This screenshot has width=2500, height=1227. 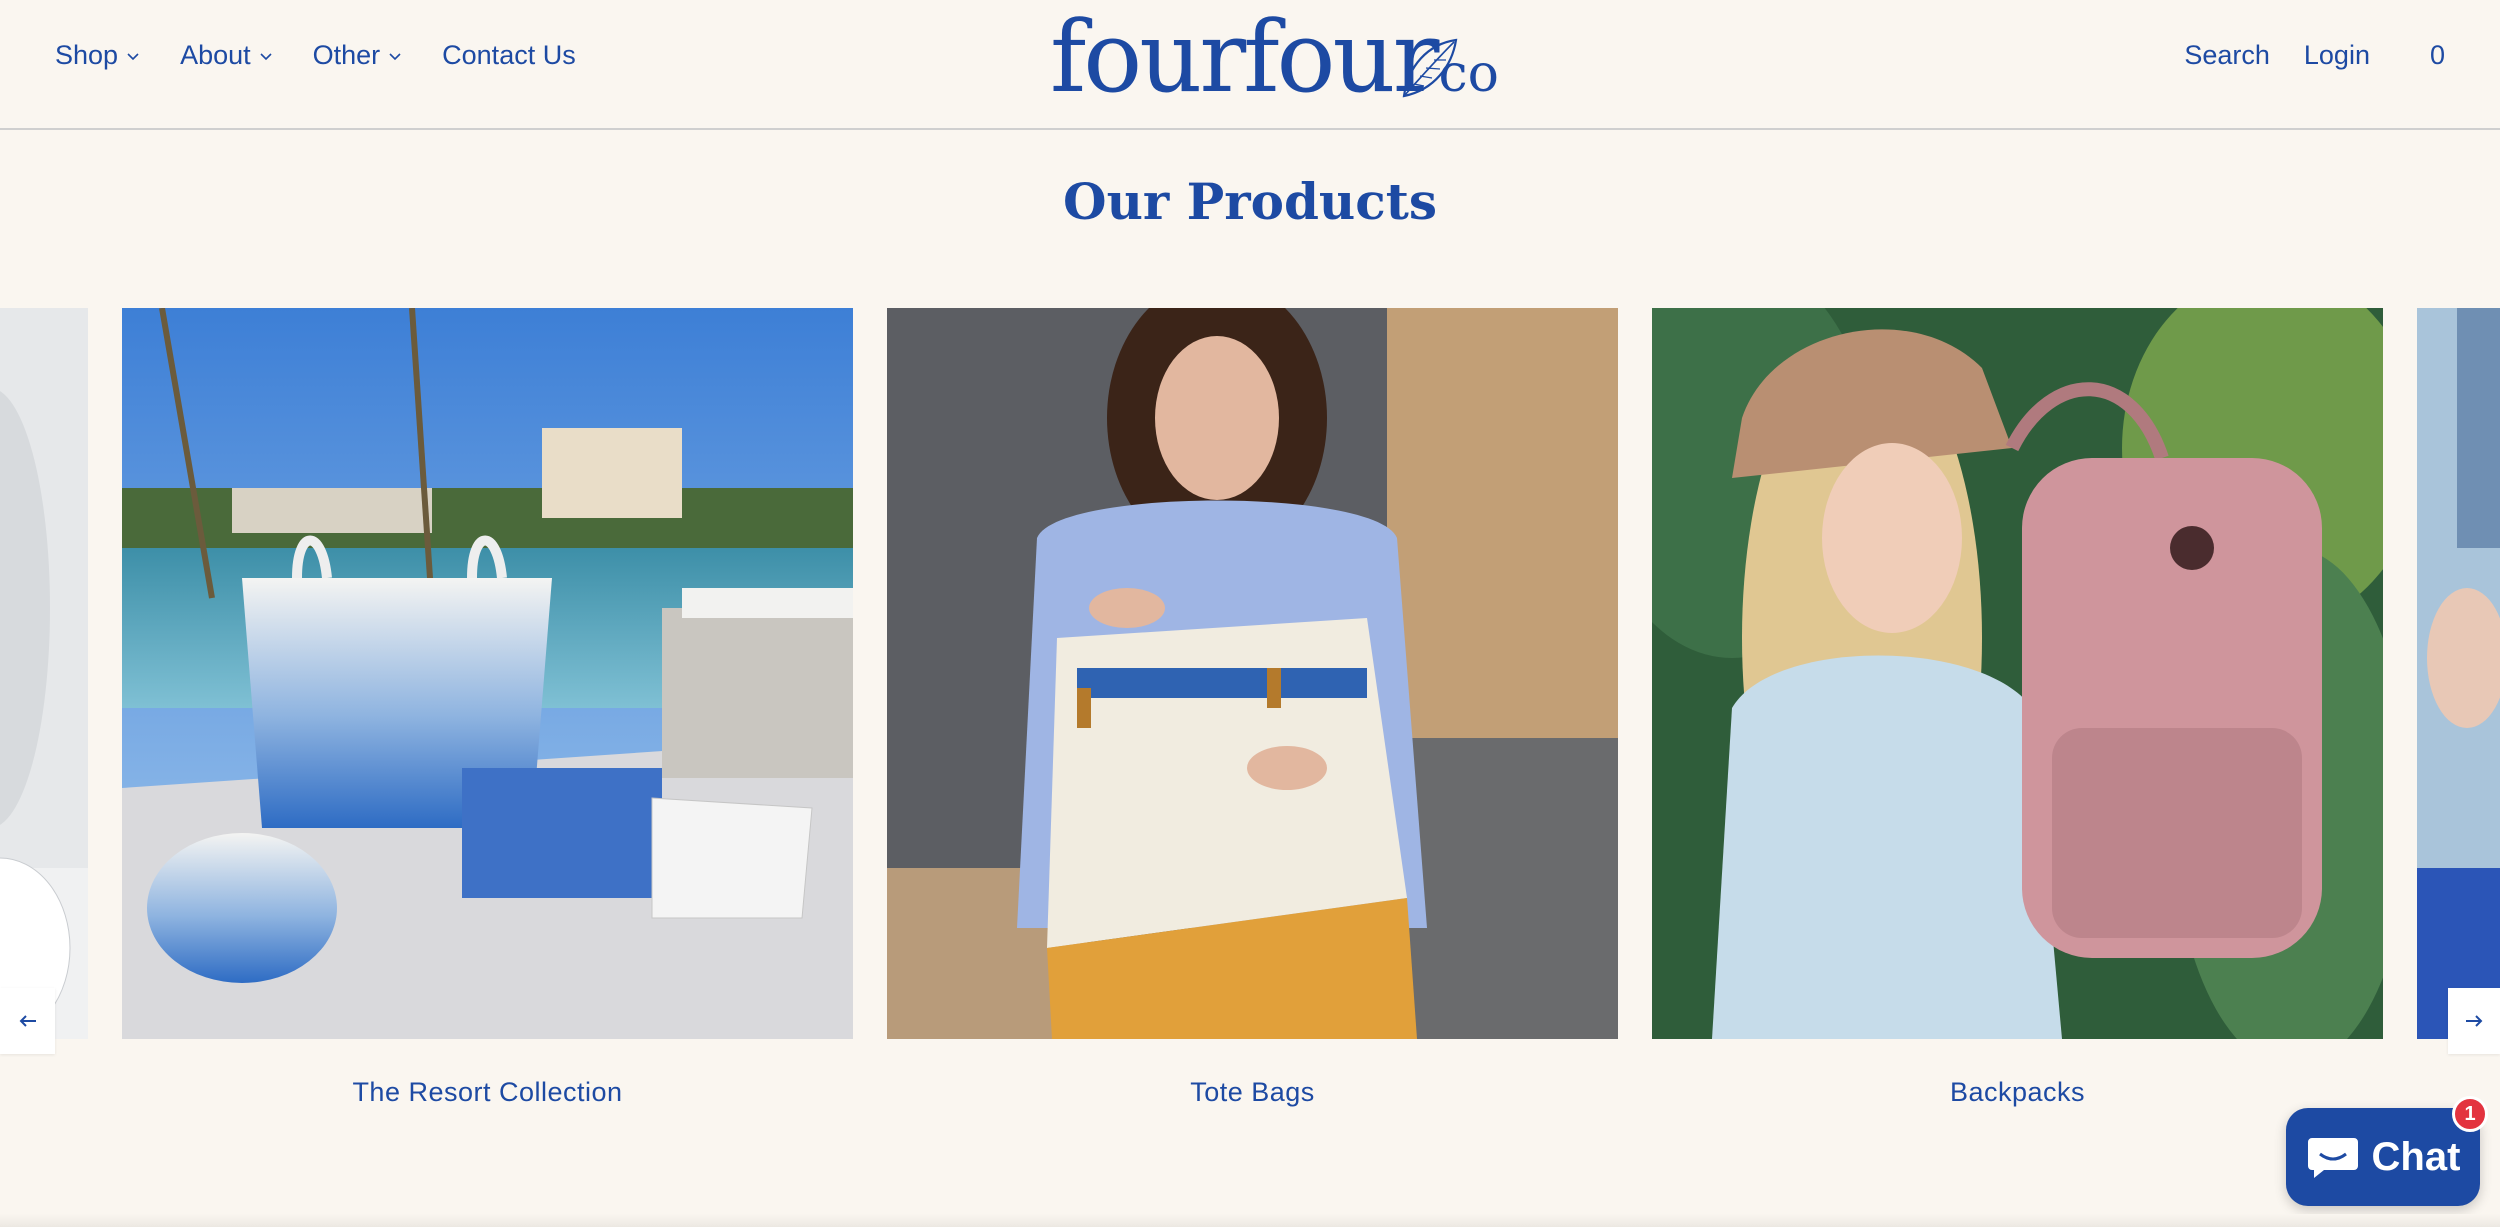 What do you see at coordinates (1250, 1220) in the screenshot?
I see `section-divider` at bounding box center [1250, 1220].